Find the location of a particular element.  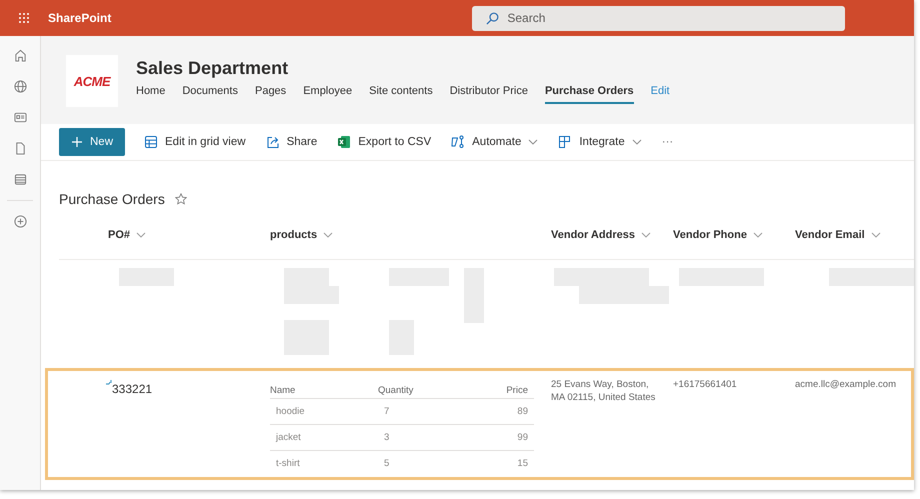

table-cell-text: hoodie is located at coordinates (291, 411).